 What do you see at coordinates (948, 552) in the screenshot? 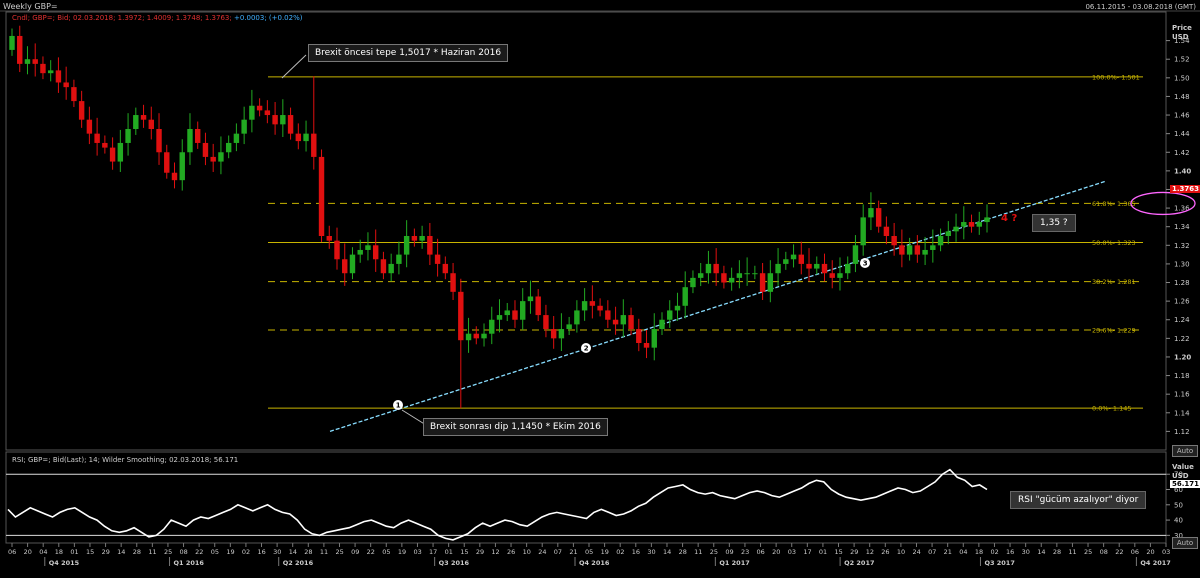
I see `x-tick-label: 21` at bounding box center [948, 552].